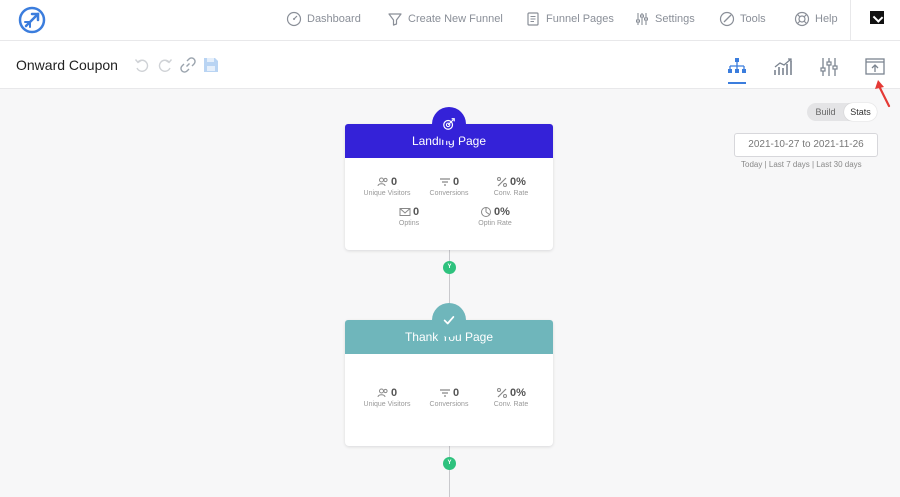  Describe the element at coordinates (32, 20) in the screenshot. I see `rocket-logo-icon` at that location.